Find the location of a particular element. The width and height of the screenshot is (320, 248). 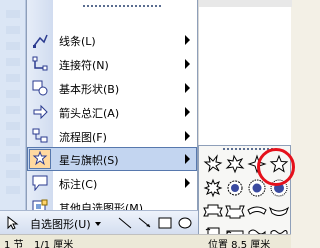

autoshapes-button: 自选图形(U) is located at coordinates (65, 223).